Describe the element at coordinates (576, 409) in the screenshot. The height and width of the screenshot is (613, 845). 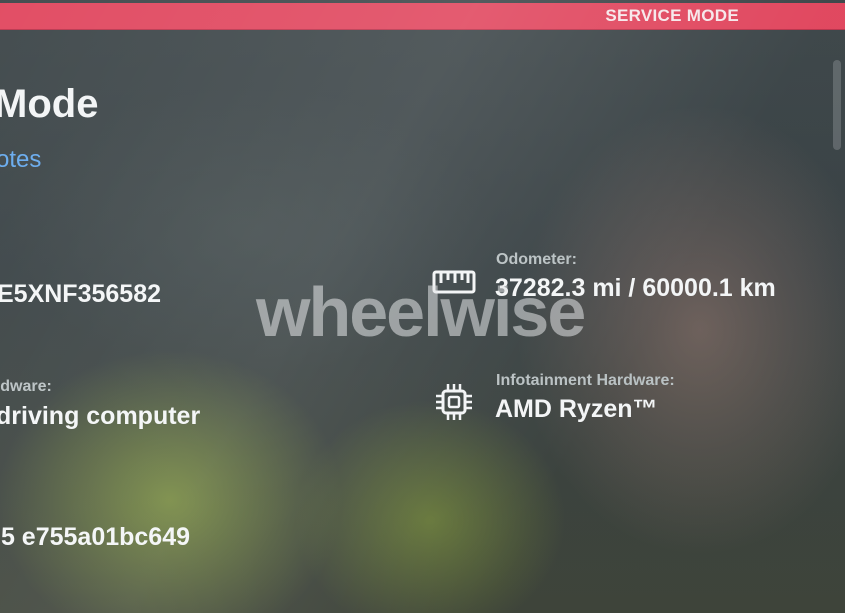
I see `infotainment-hardware-value: AMD Ryzen™` at that location.